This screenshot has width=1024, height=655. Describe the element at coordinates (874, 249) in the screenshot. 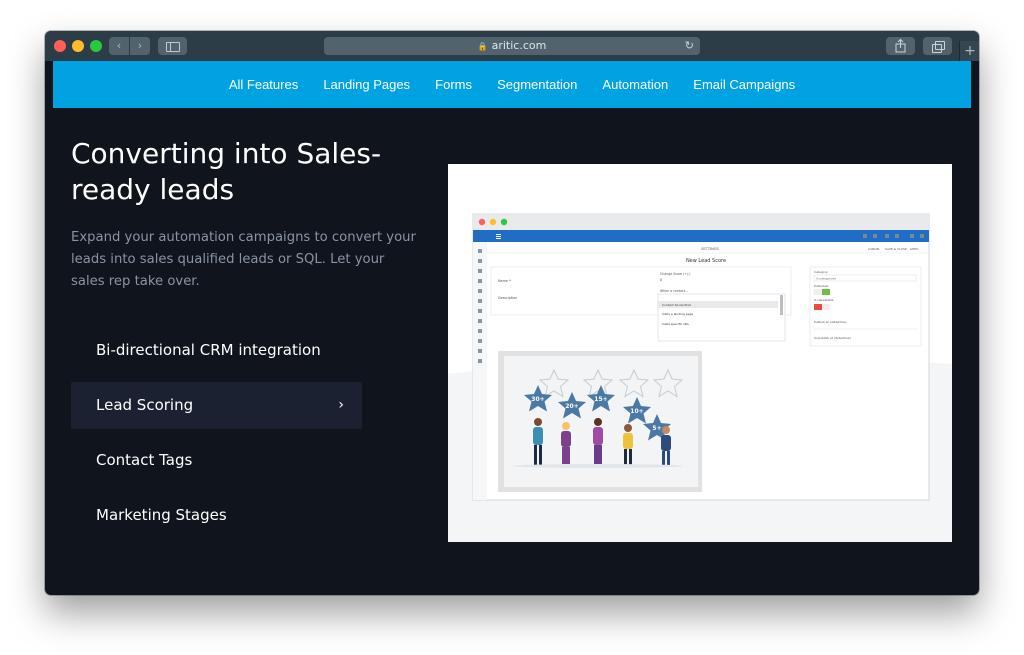

I see `cancel-button: CANCEL` at that location.